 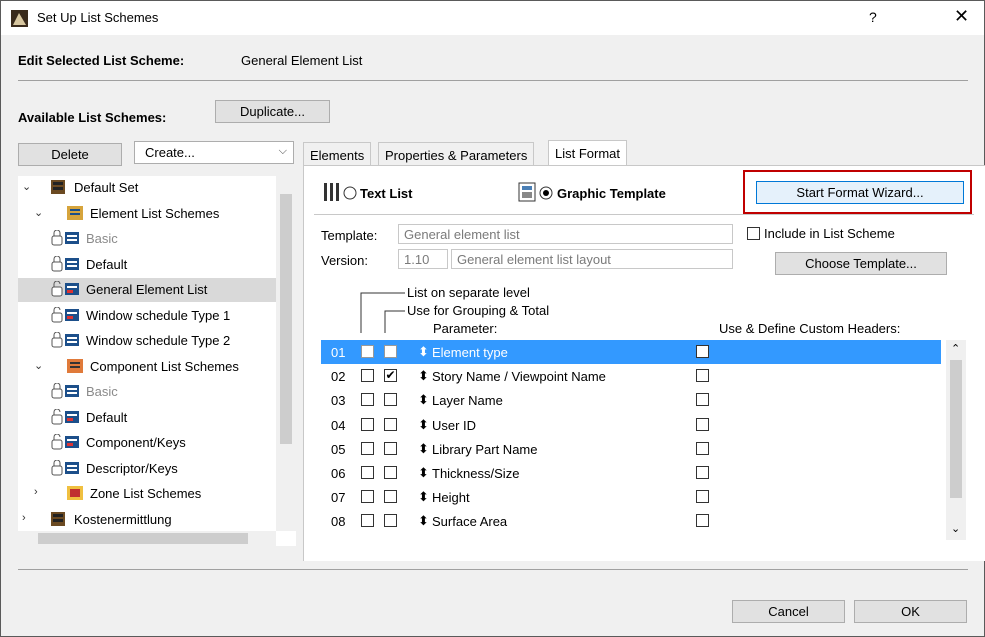 I want to click on tab-properties-parameters: Properties & Parameters, so click(x=456, y=154).